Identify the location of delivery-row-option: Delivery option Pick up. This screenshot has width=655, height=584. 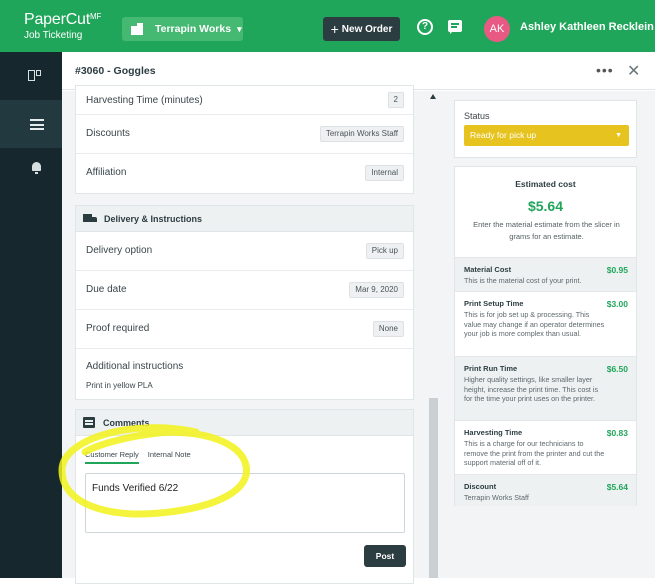
(244, 251).